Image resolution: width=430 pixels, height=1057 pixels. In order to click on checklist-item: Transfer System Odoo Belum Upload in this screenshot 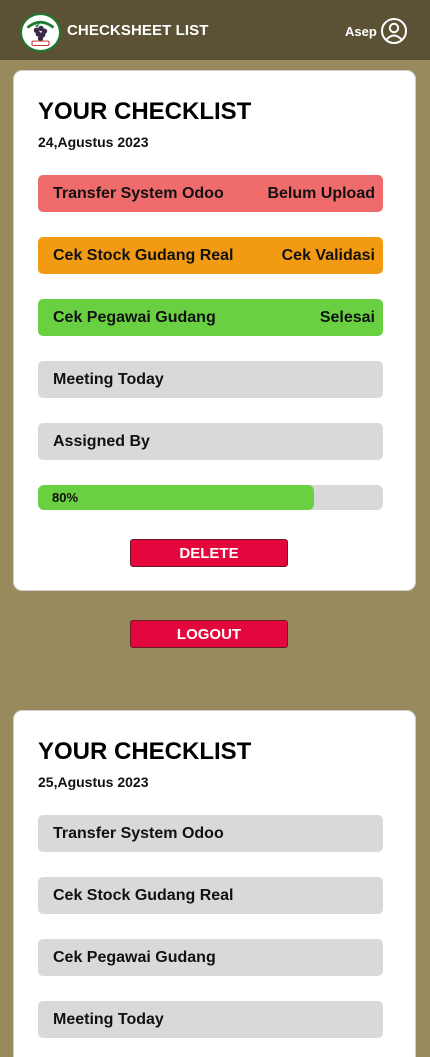, I will do `click(210, 193)`.